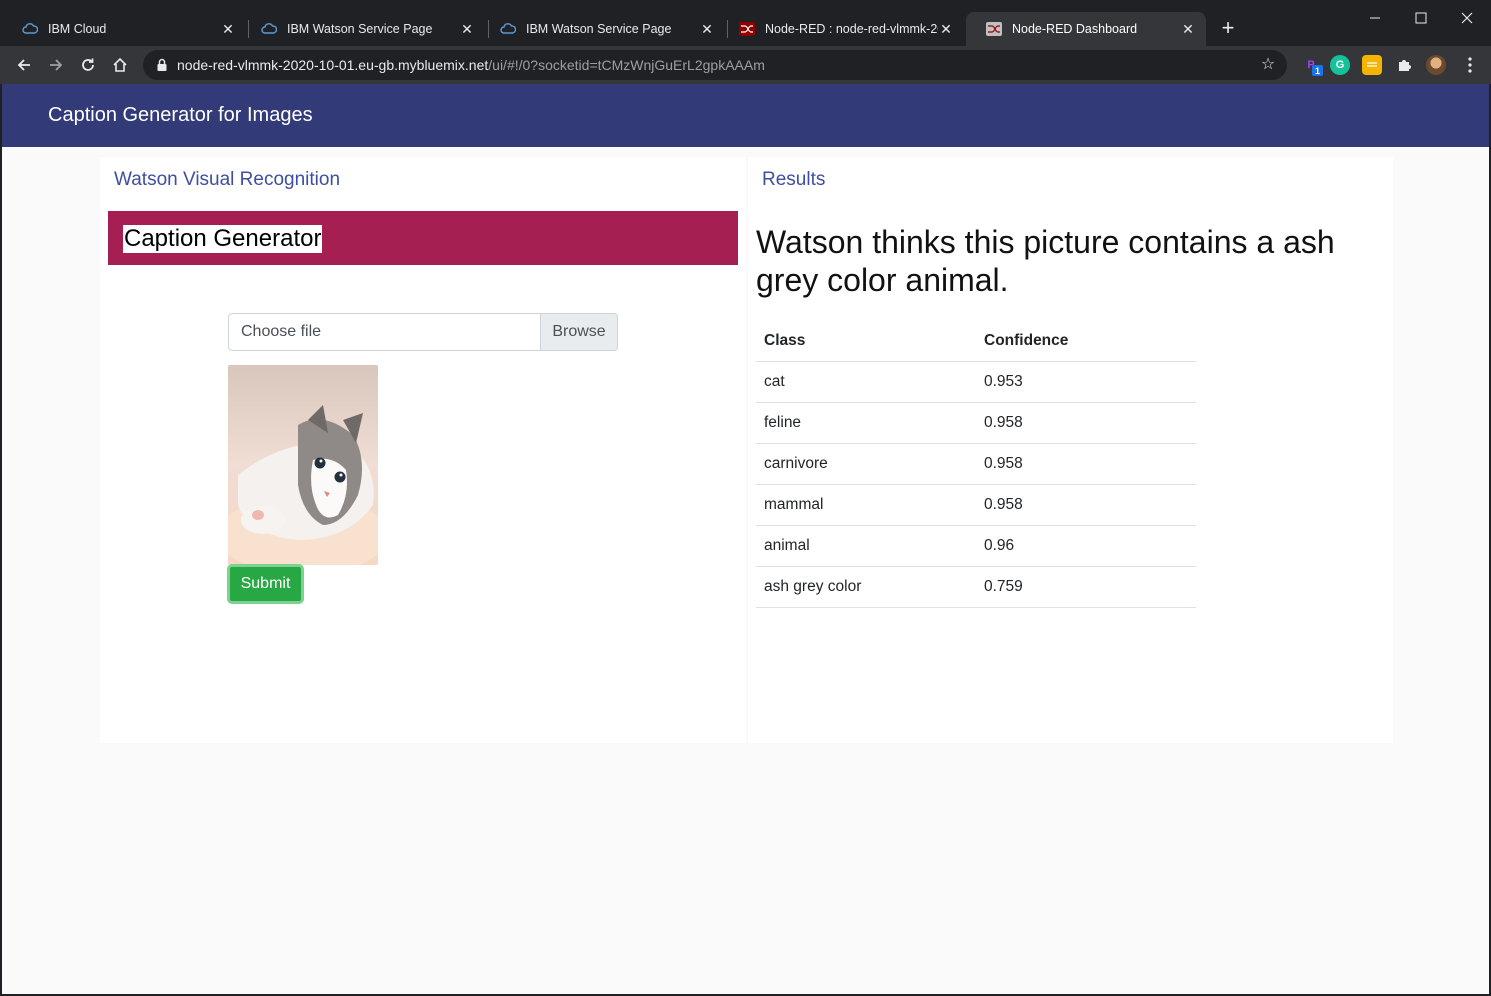 The width and height of the screenshot is (1491, 996). Describe the element at coordinates (1075, 29) in the screenshot. I see `tab-title: Node-RED Dashboard` at that location.